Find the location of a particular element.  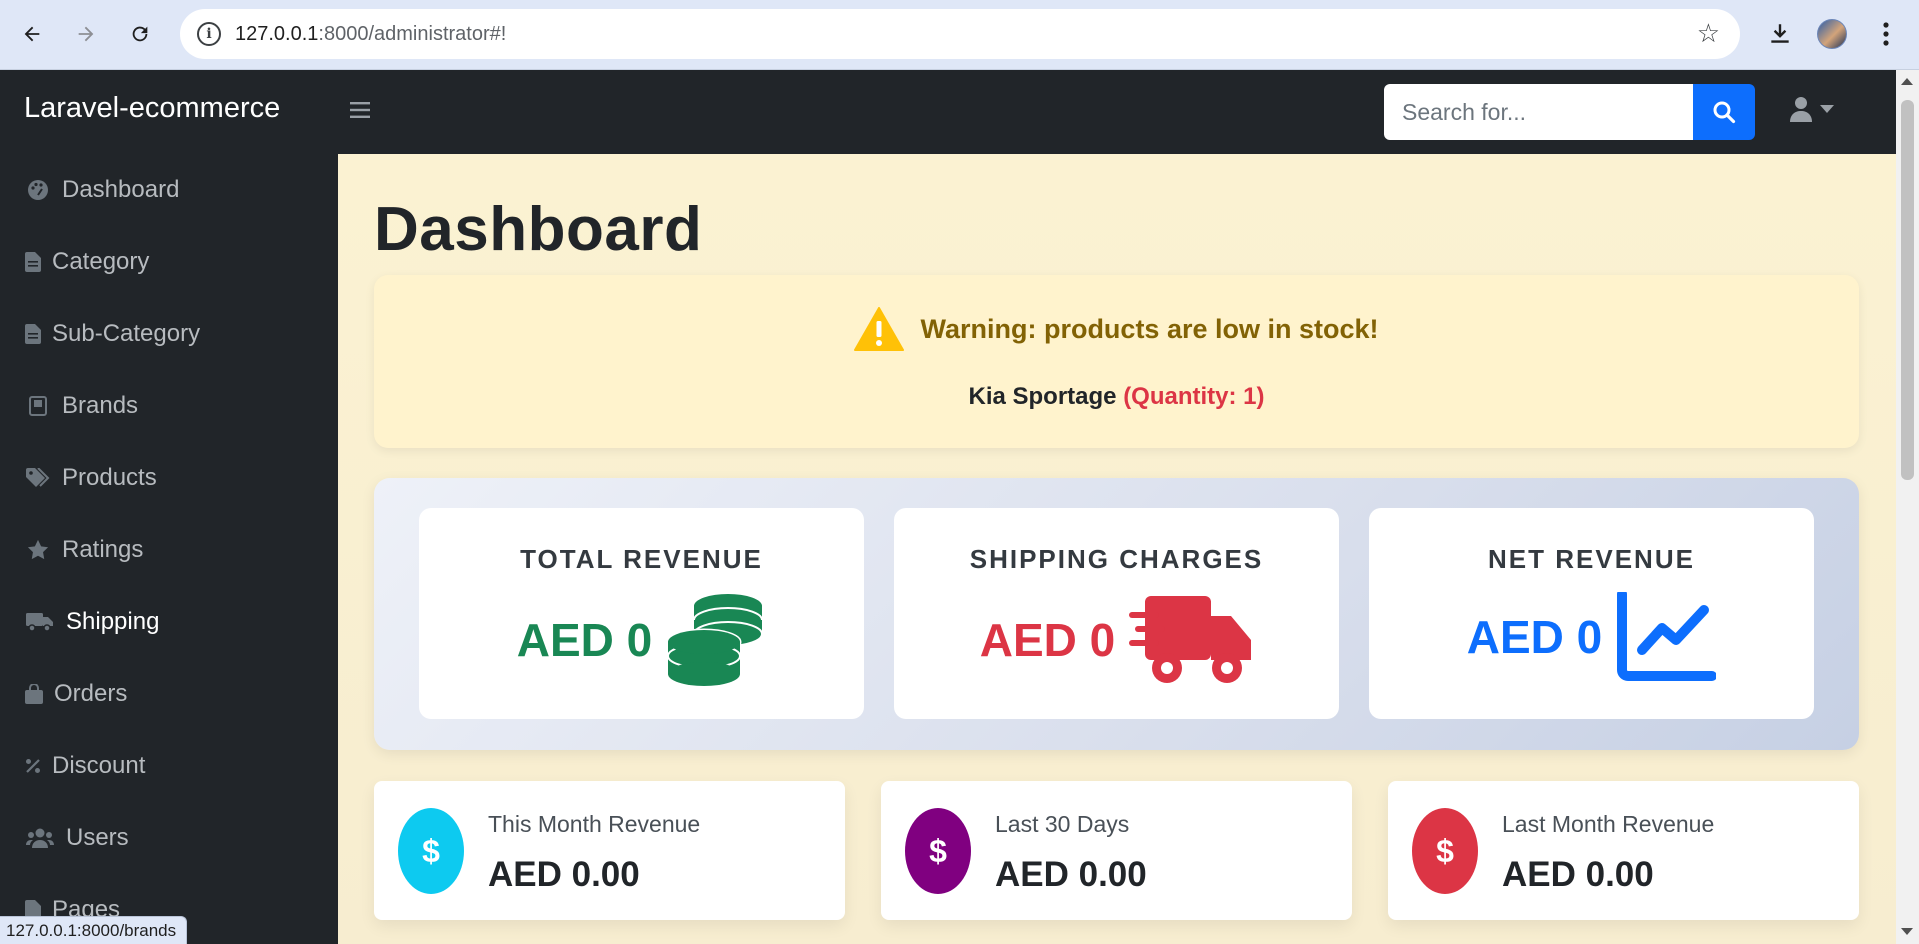

alert-header: Warning: products are low in stock! is located at coordinates (1116, 329).